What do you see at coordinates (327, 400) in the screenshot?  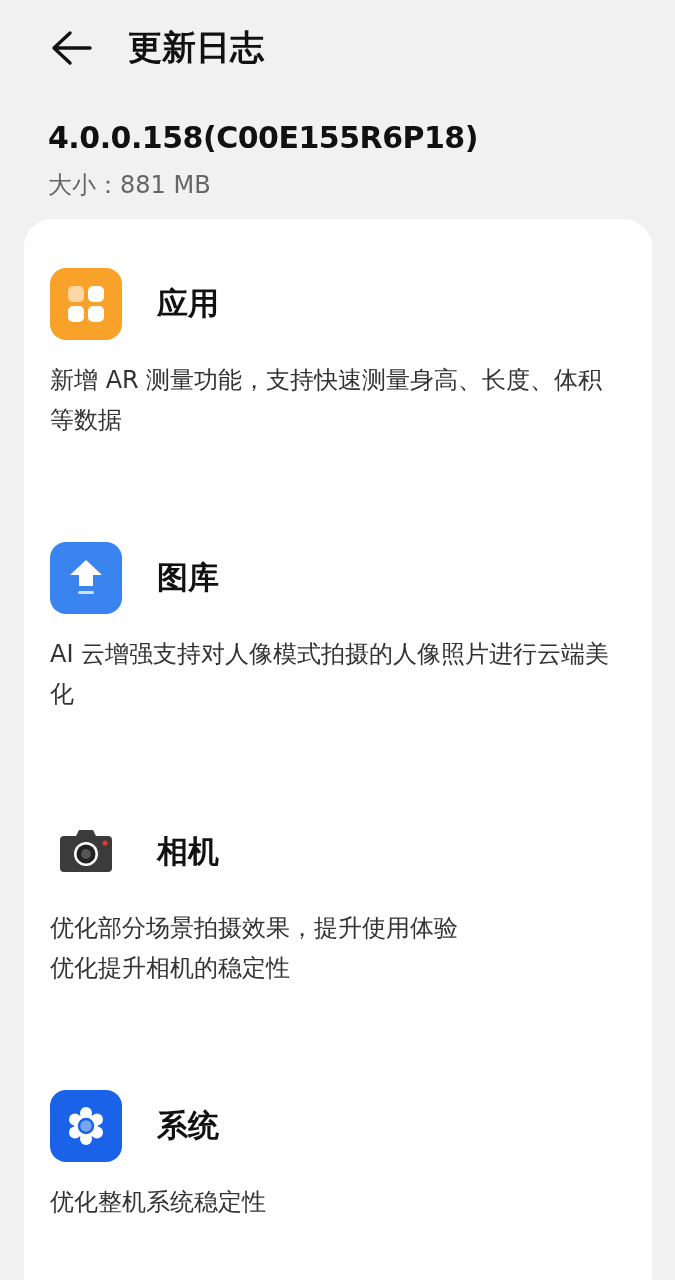 I see `change-note: 新增 AR 测量功能，支持快速测量身高、长度、体积等数据` at bounding box center [327, 400].